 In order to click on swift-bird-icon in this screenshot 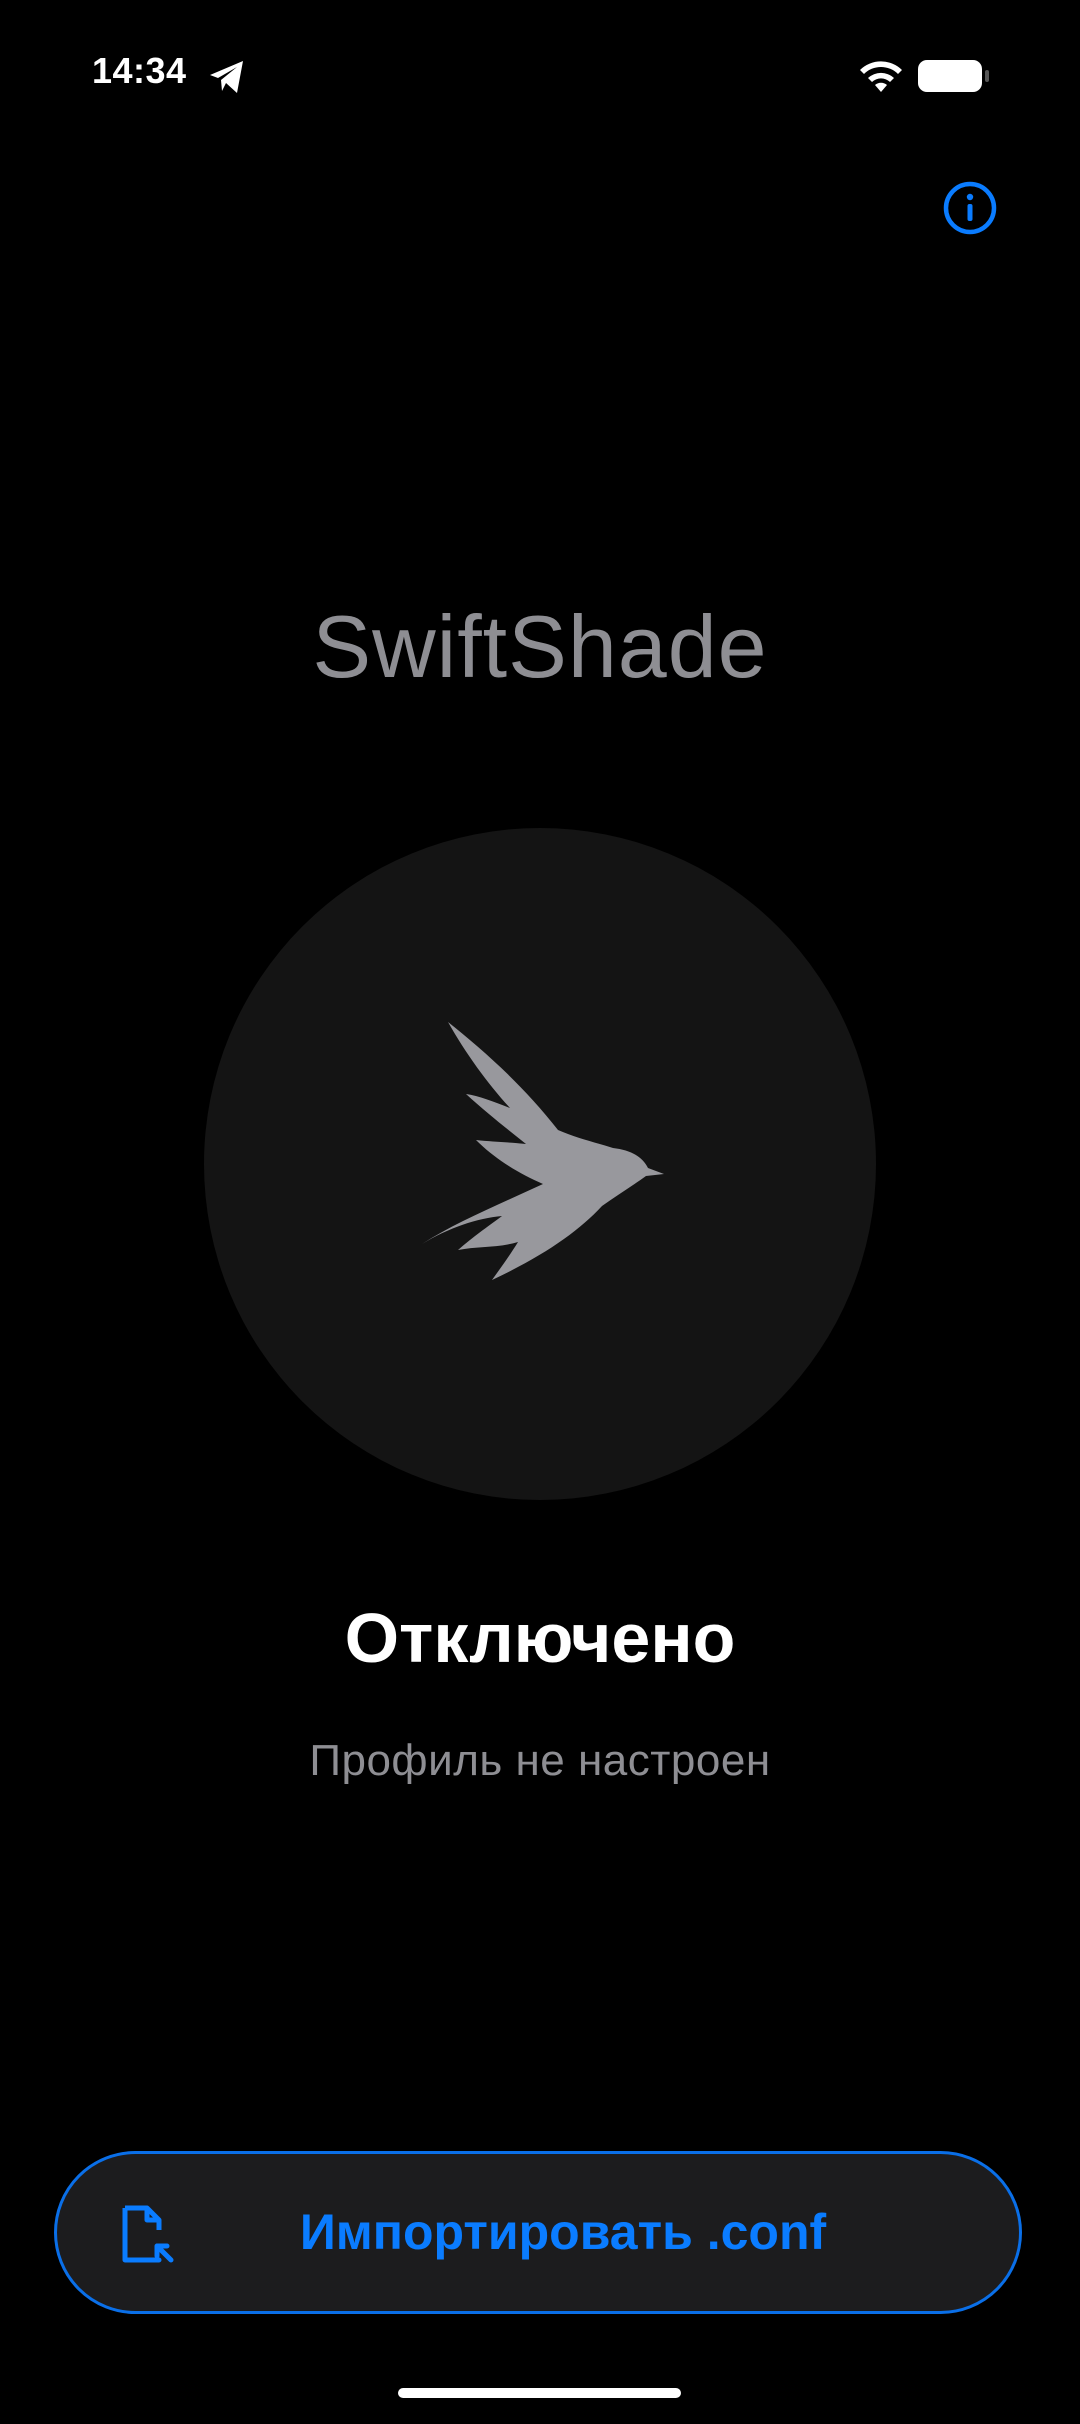, I will do `click(543, 1151)`.